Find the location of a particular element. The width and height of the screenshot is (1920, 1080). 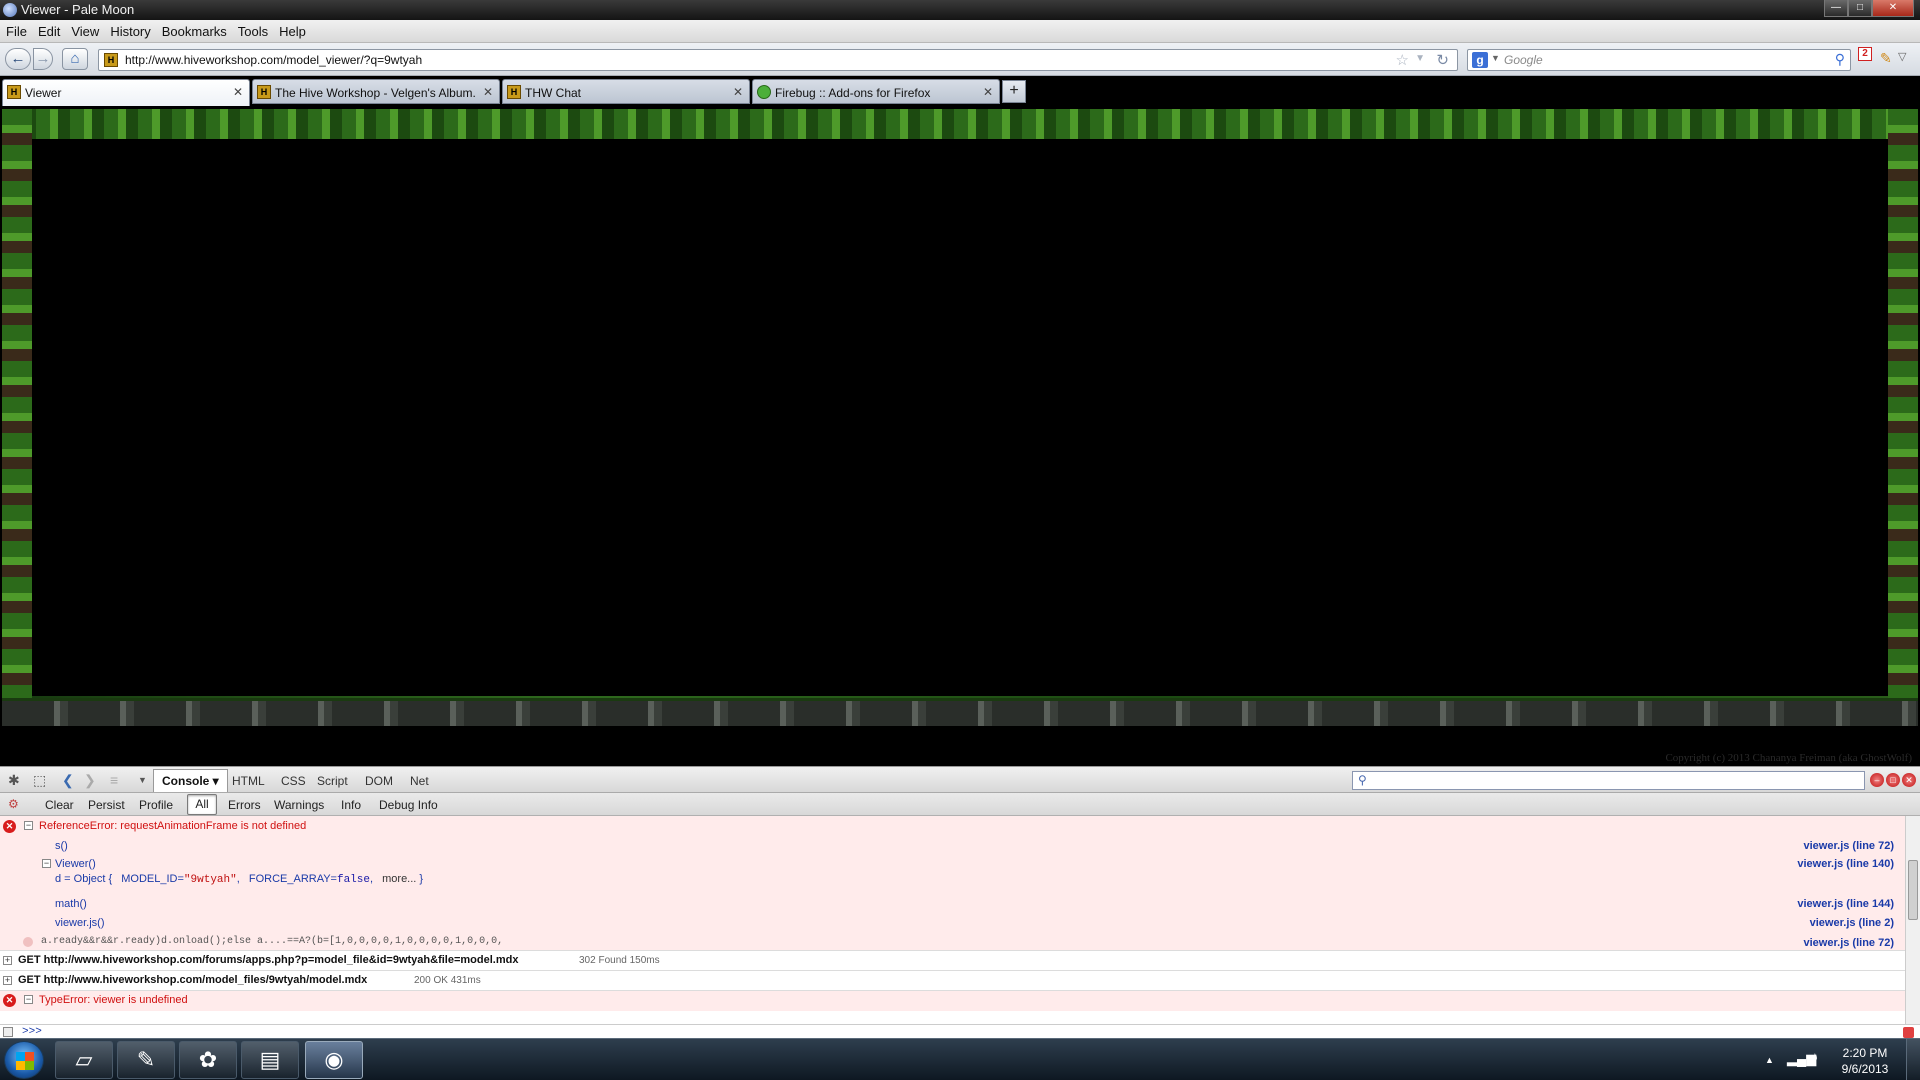

inspect-icon: ⬚ is located at coordinates (39, 780).